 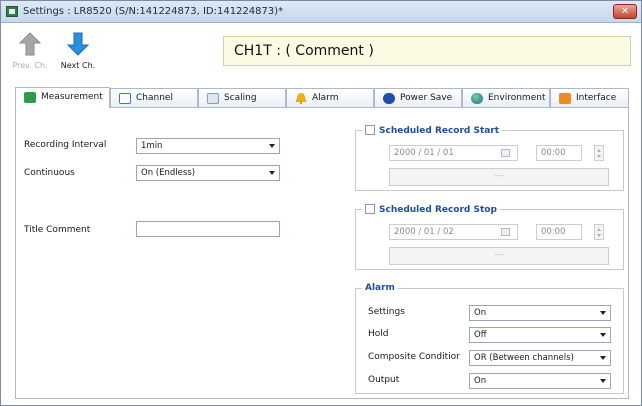 I want to click on close-button: ✕, so click(x=625, y=11).